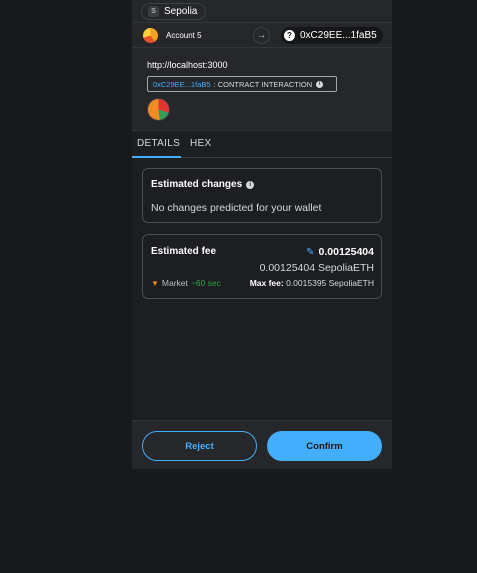 The width and height of the screenshot is (477, 573). I want to click on estimated-changes-title-text: Estimated changes, so click(197, 184).